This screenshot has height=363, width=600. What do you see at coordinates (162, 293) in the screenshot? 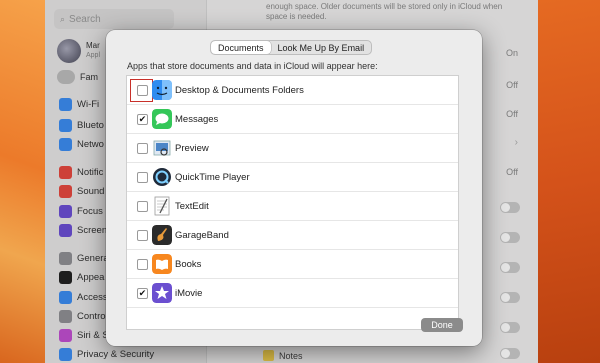
I see `imovie-icon` at bounding box center [162, 293].